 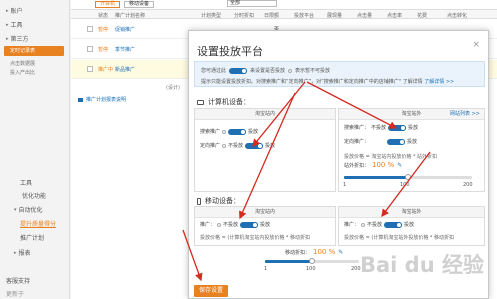 I want to click on panel-header: 淘宝站外, so click(x=411, y=212).